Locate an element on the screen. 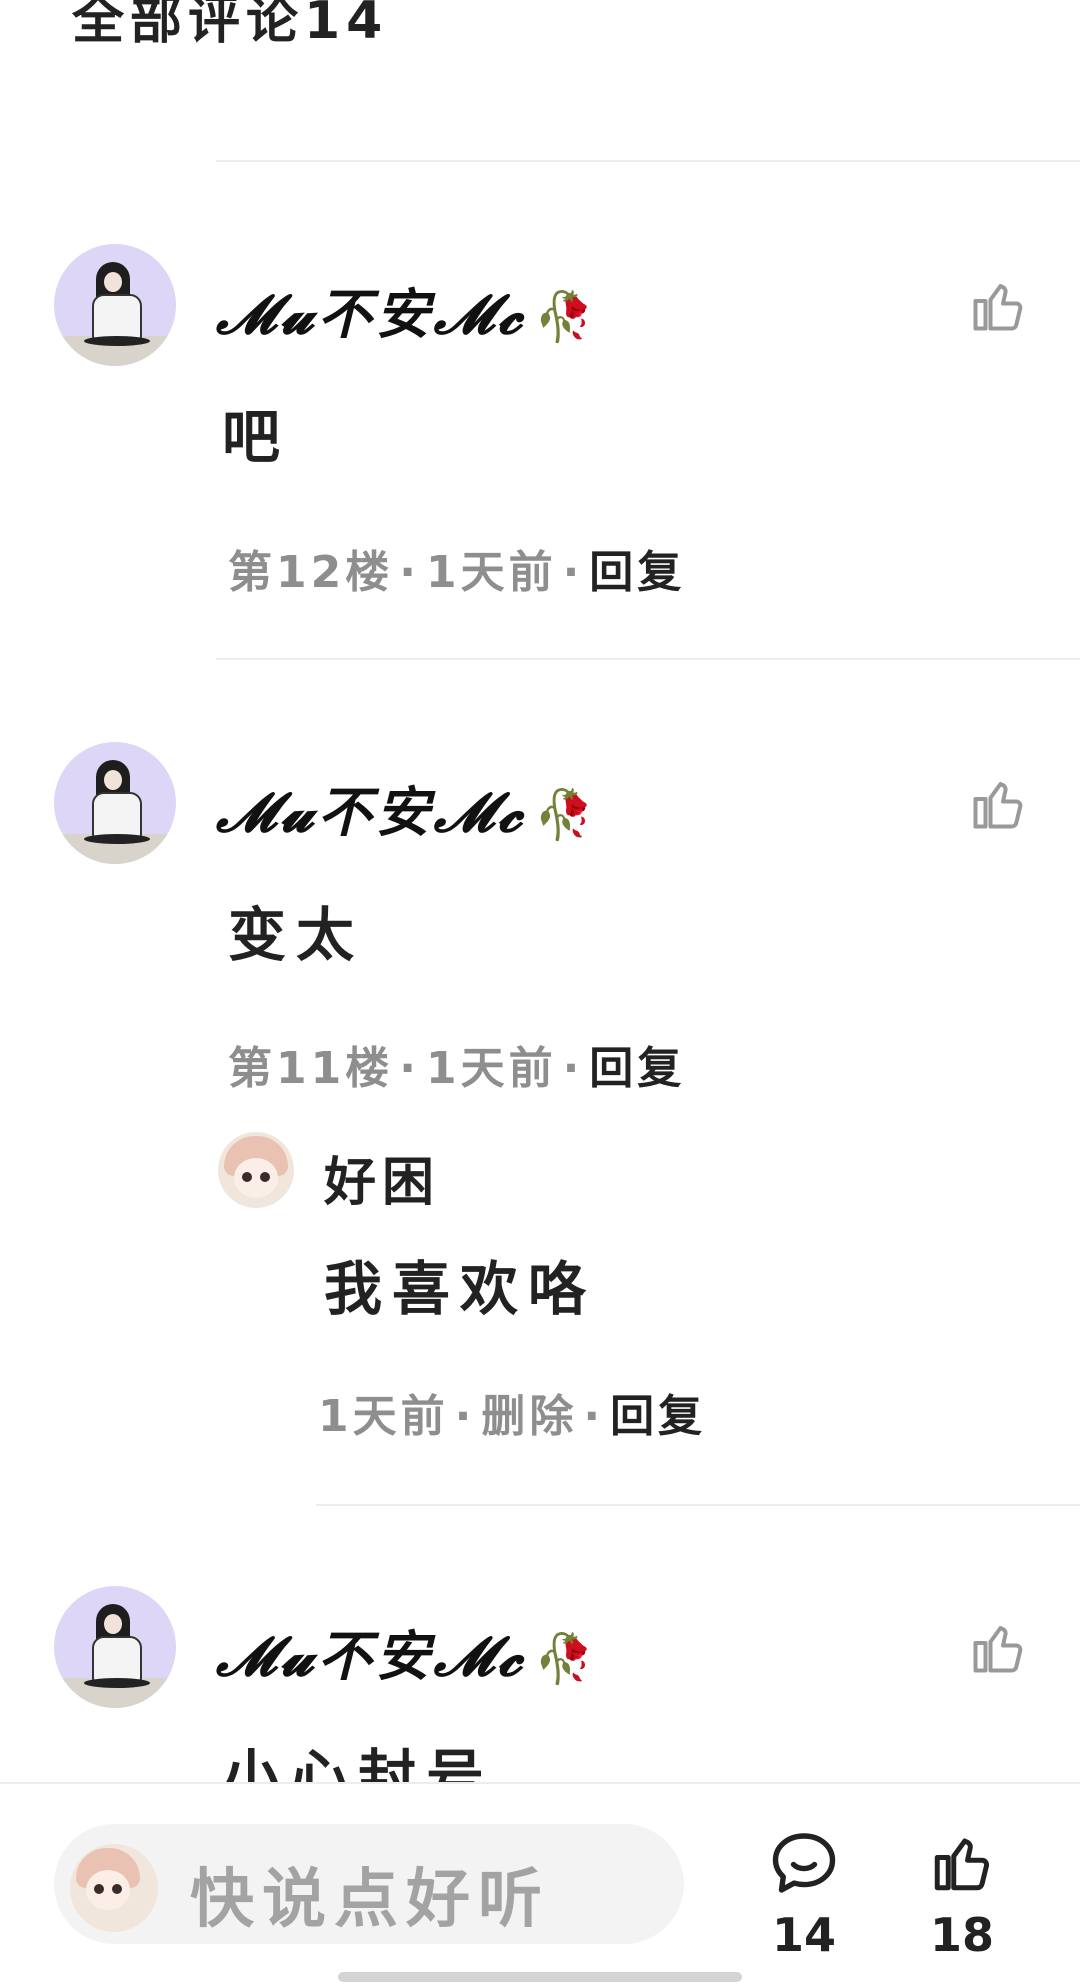 This screenshot has width=1080, height=1984. home-indicator is located at coordinates (540, 1977).